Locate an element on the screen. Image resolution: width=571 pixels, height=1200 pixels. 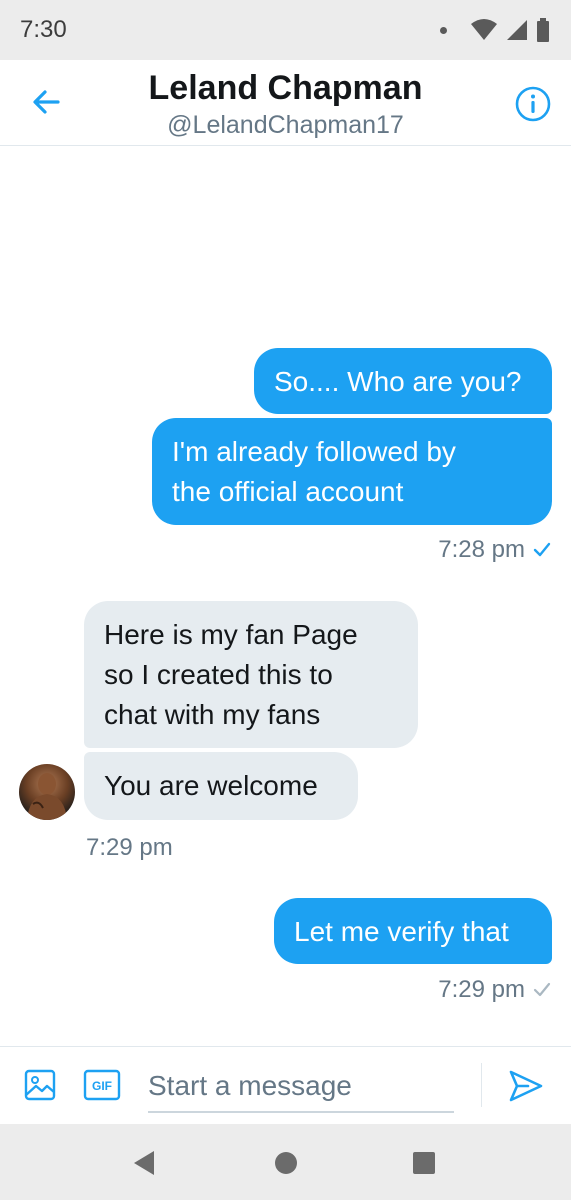
gif-icon: GIF is located at coordinates (102, 1085).